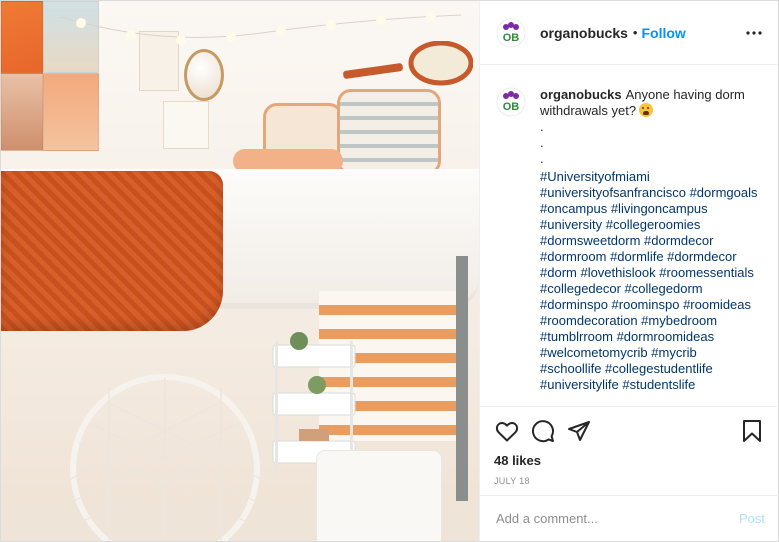  What do you see at coordinates (651, 353) in the screenshot?
I see `hashtag-line: #welcometomycrib #mycrib` at bounding box center [651, 353].